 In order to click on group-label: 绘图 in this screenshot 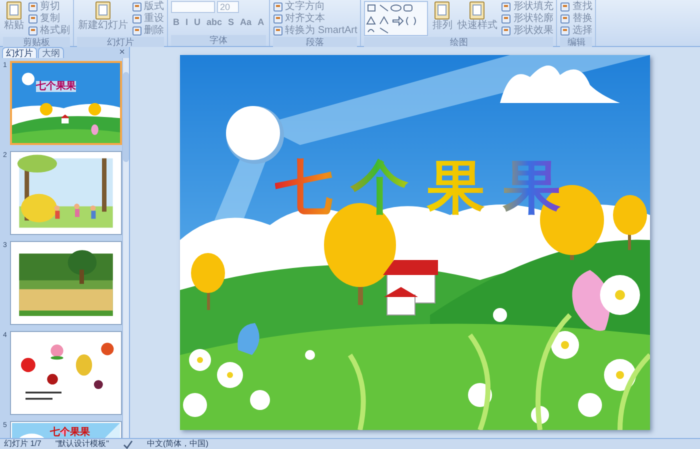, I will do `click(459, 42)`.